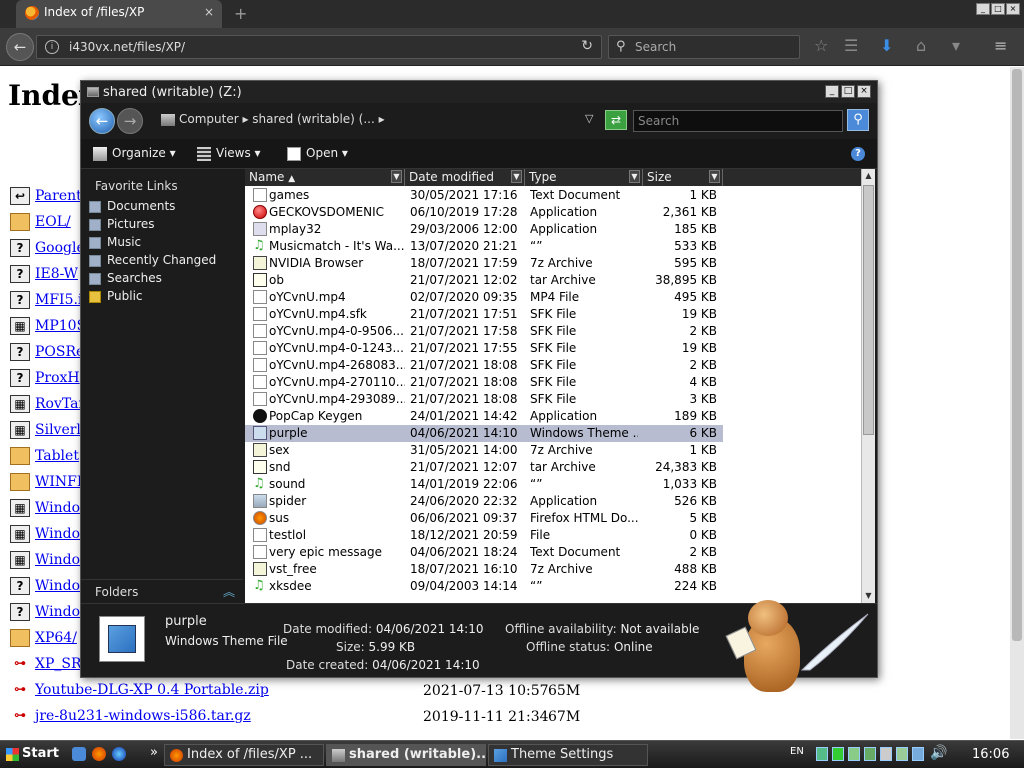 Image resolution: width=1024 pixels, height=768 pixels. What do you see at coordinates (52, 47) in the screenshot?
I see `info-icon: i` at bounding box center [52, 47].